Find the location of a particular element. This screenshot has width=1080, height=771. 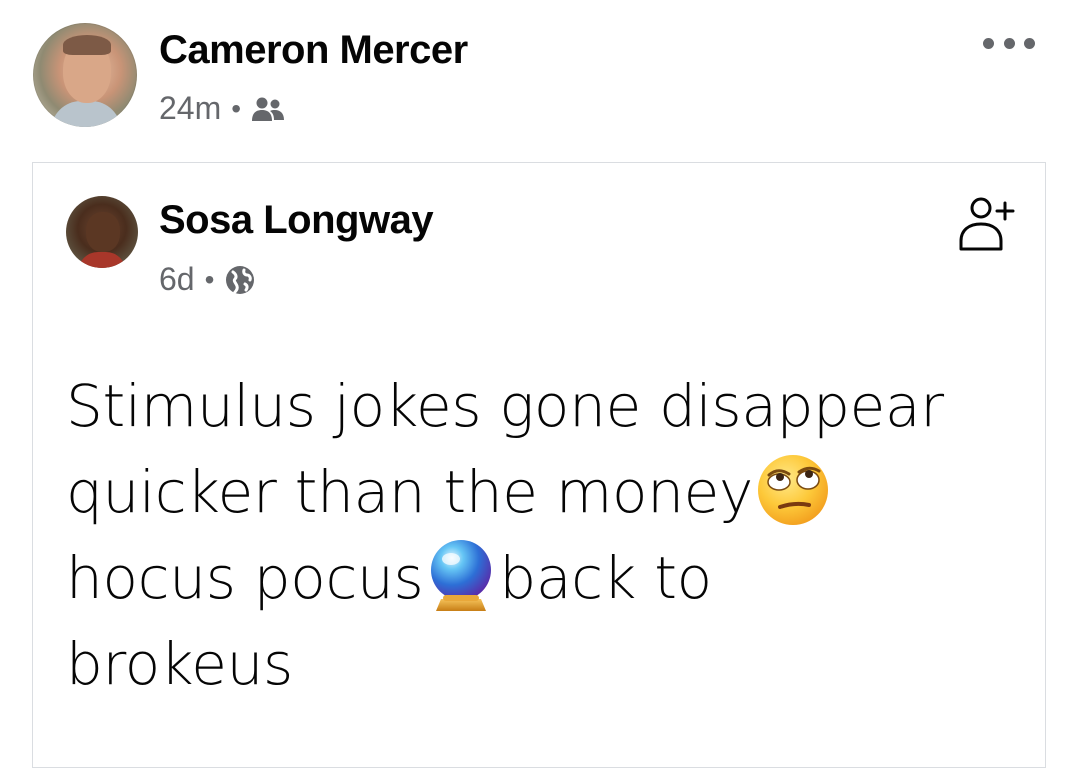

post-text-line: hocus pocus back to is located at coordinates (546, 578).